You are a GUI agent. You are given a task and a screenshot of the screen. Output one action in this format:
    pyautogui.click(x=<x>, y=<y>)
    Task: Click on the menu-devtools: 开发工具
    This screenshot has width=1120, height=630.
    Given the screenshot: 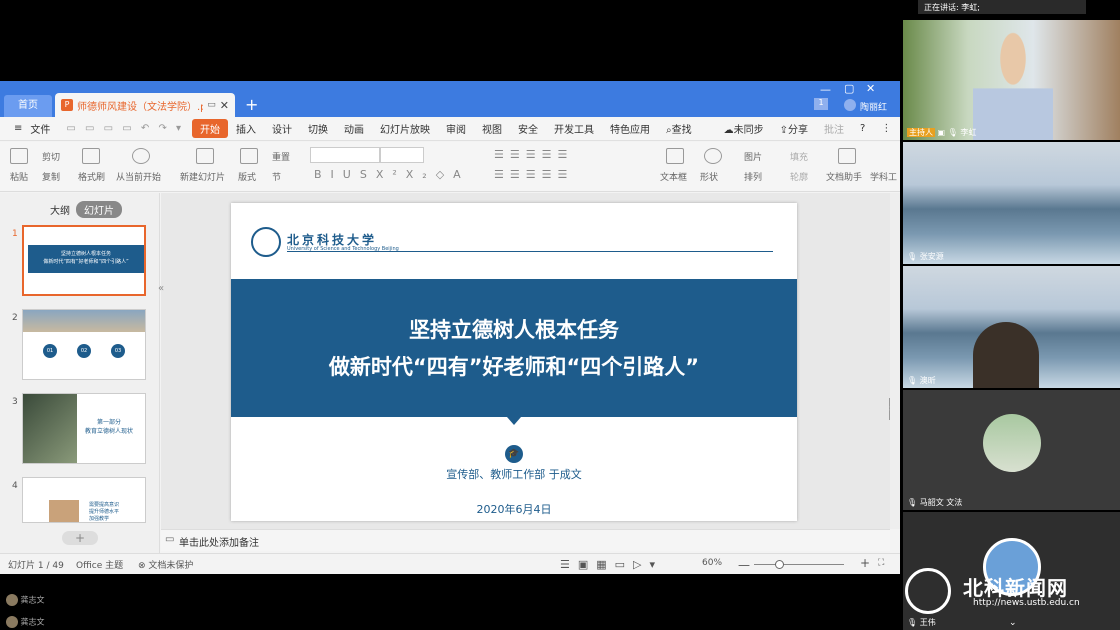 What is the action you would take?
    pyautogui.click(x=574, y=128)
    